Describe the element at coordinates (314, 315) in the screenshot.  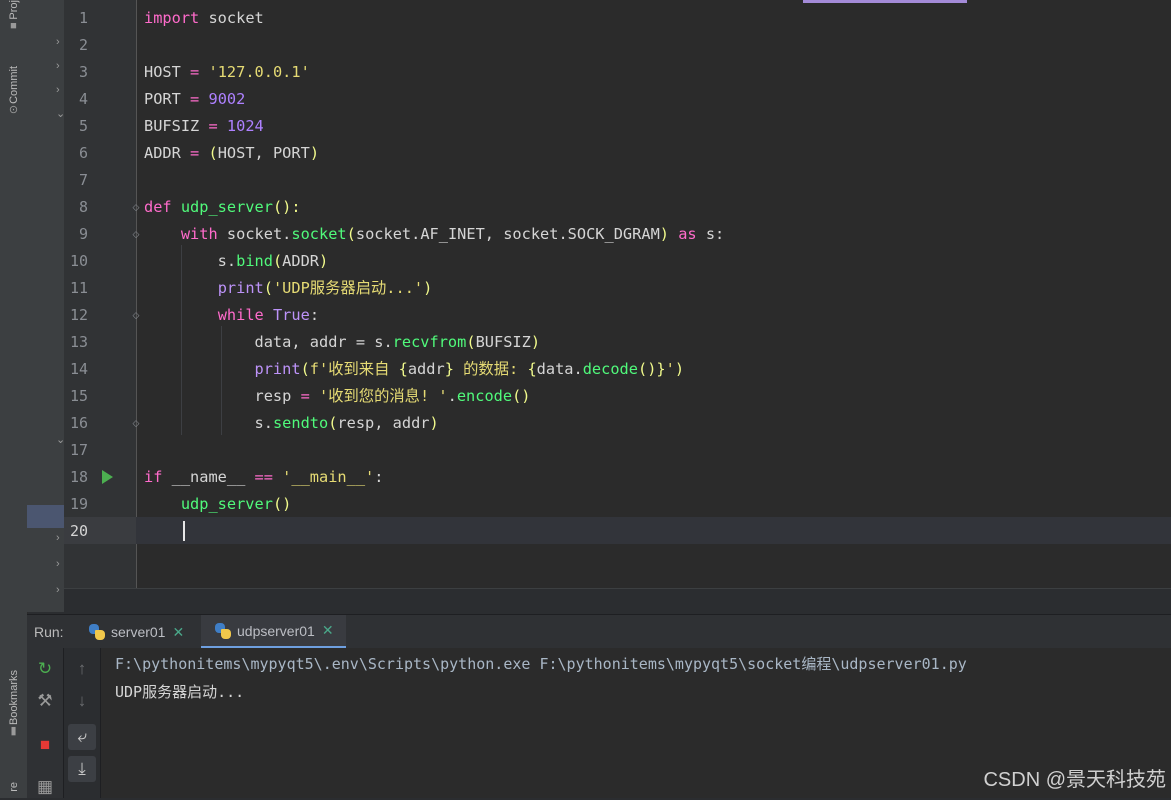
I see `code-token: :` at that location.